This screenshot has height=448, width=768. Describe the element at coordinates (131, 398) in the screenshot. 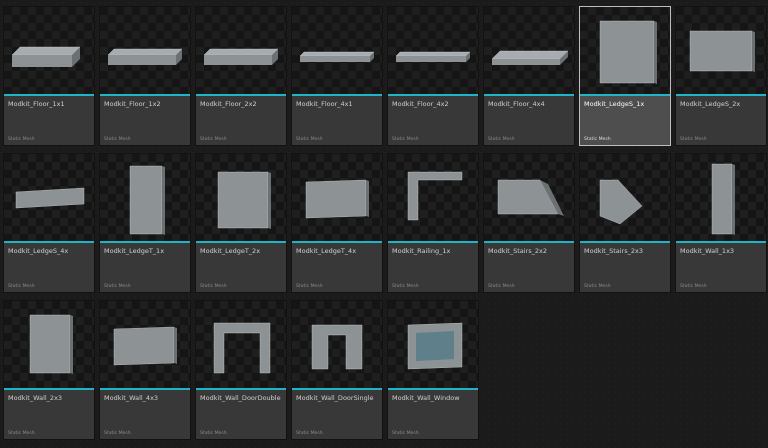

I see `asset-name: Modkit_Wall_4x3` at that location.